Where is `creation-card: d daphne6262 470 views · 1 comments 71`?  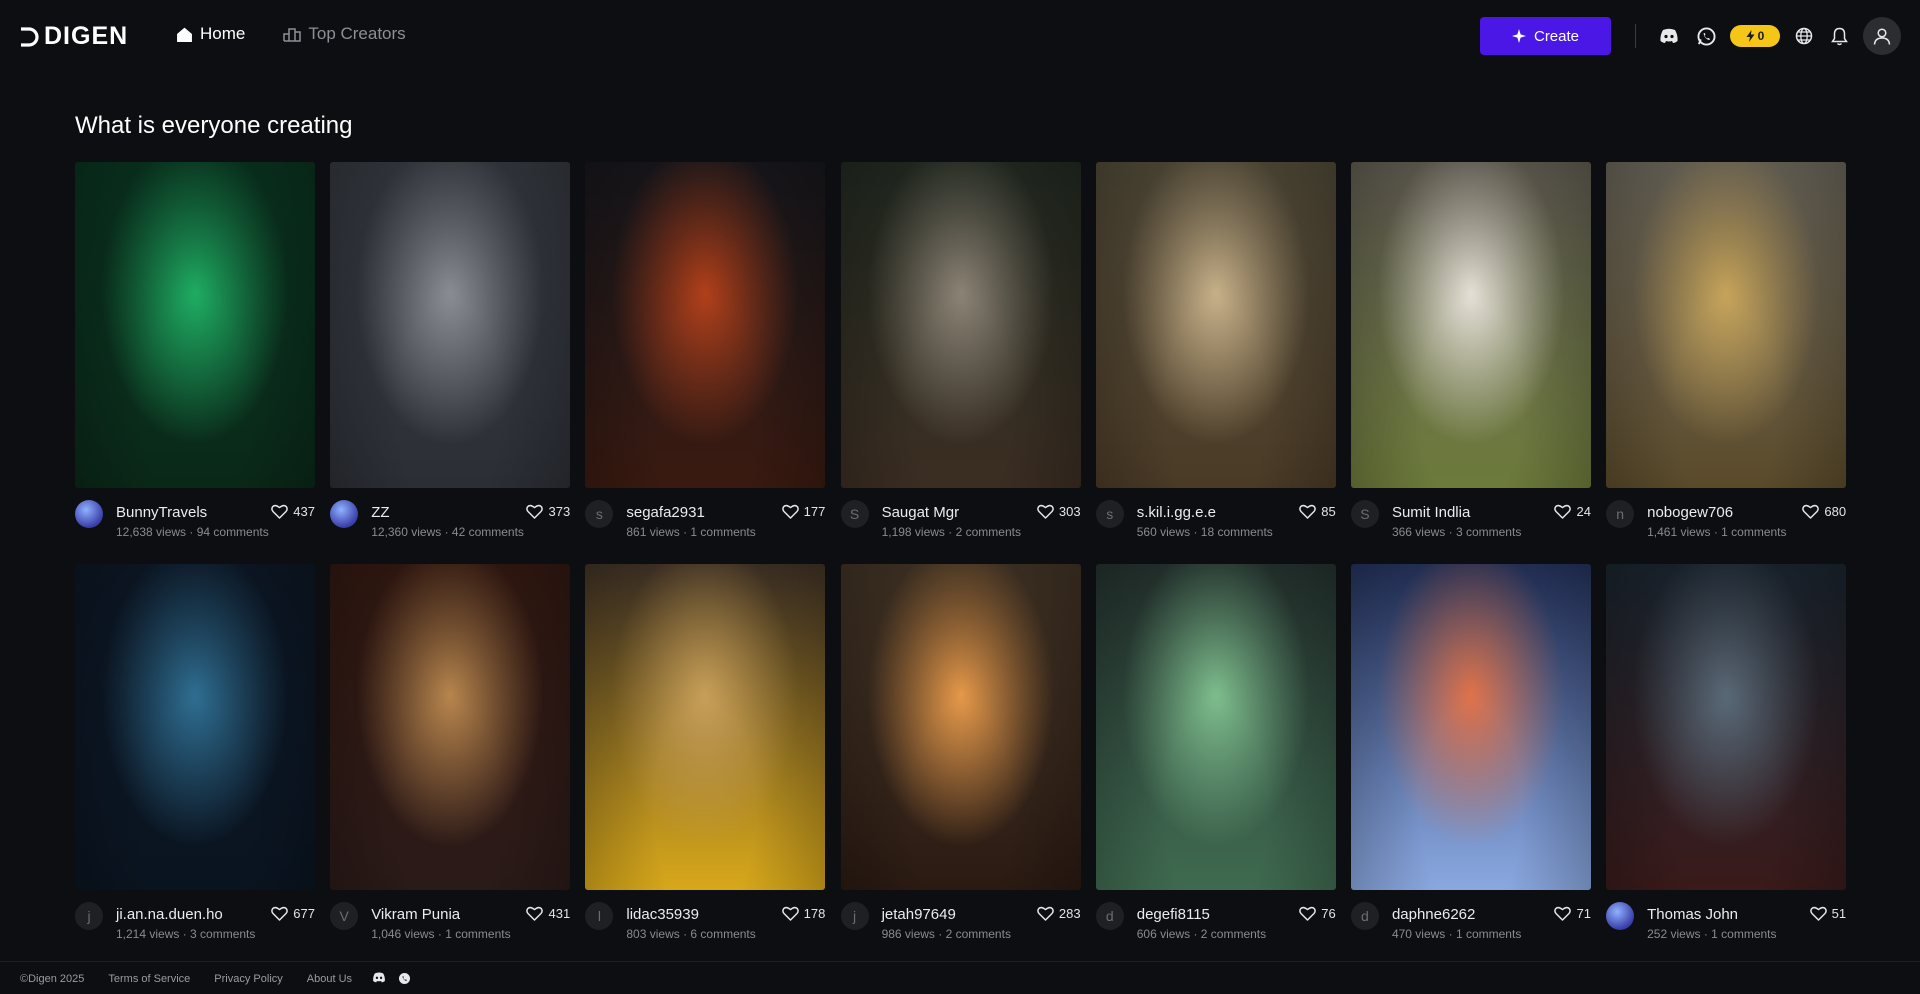 creation-card: d daphne6262 470 views · 1 comments 71 is located at coordinates (1470, 752).